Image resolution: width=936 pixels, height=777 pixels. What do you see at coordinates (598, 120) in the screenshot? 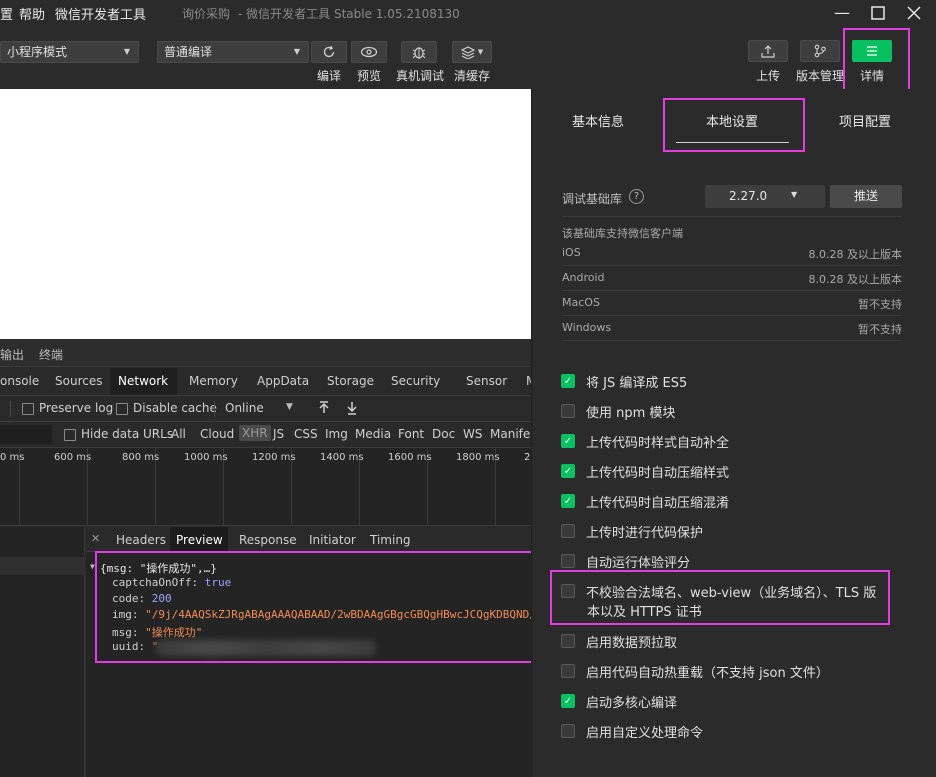
I see `tab-basic-info: 基本信息` at bounding box center [598, 120].